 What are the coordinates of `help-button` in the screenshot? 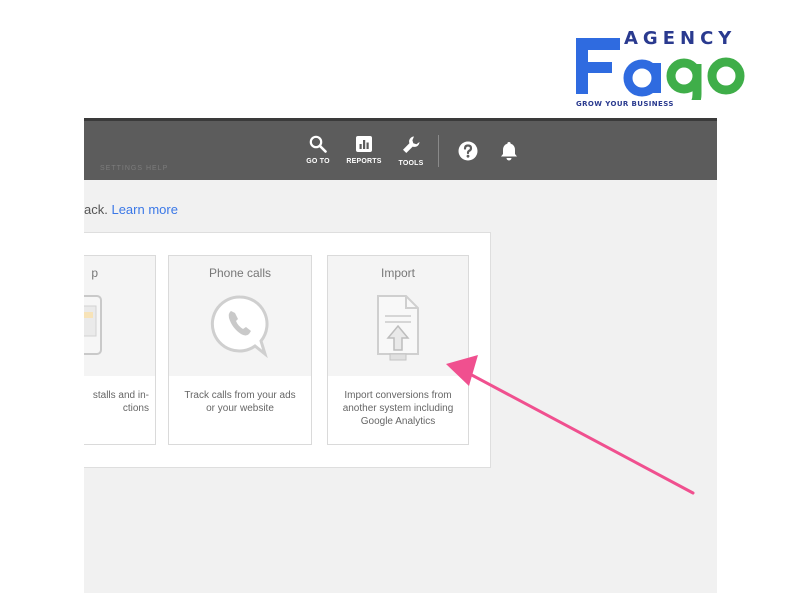 It's located at (468, 153).